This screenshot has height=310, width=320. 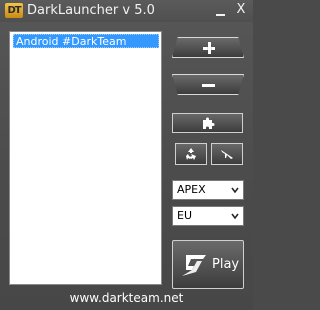 What do you see at coordinates (208, 47) in the screenshot?
I see `add-profile-button` at bounding box center [208, 47].